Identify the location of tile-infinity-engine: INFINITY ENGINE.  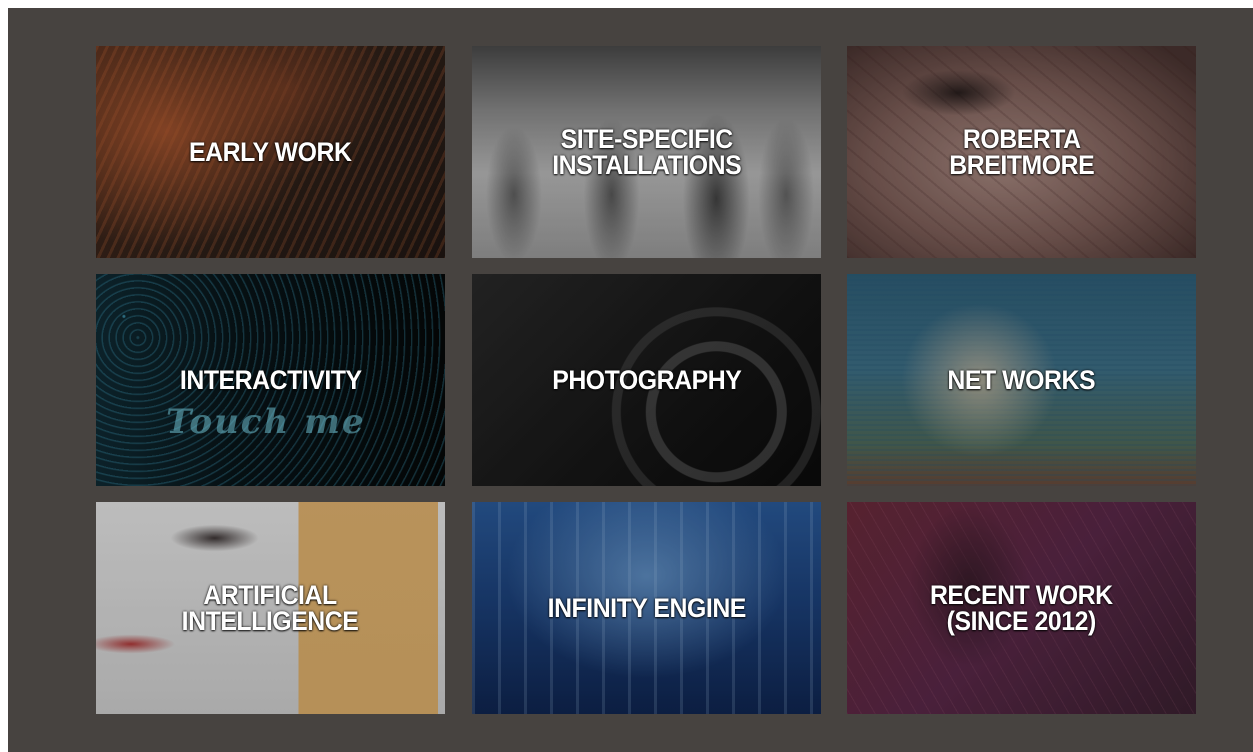
(646, 608).